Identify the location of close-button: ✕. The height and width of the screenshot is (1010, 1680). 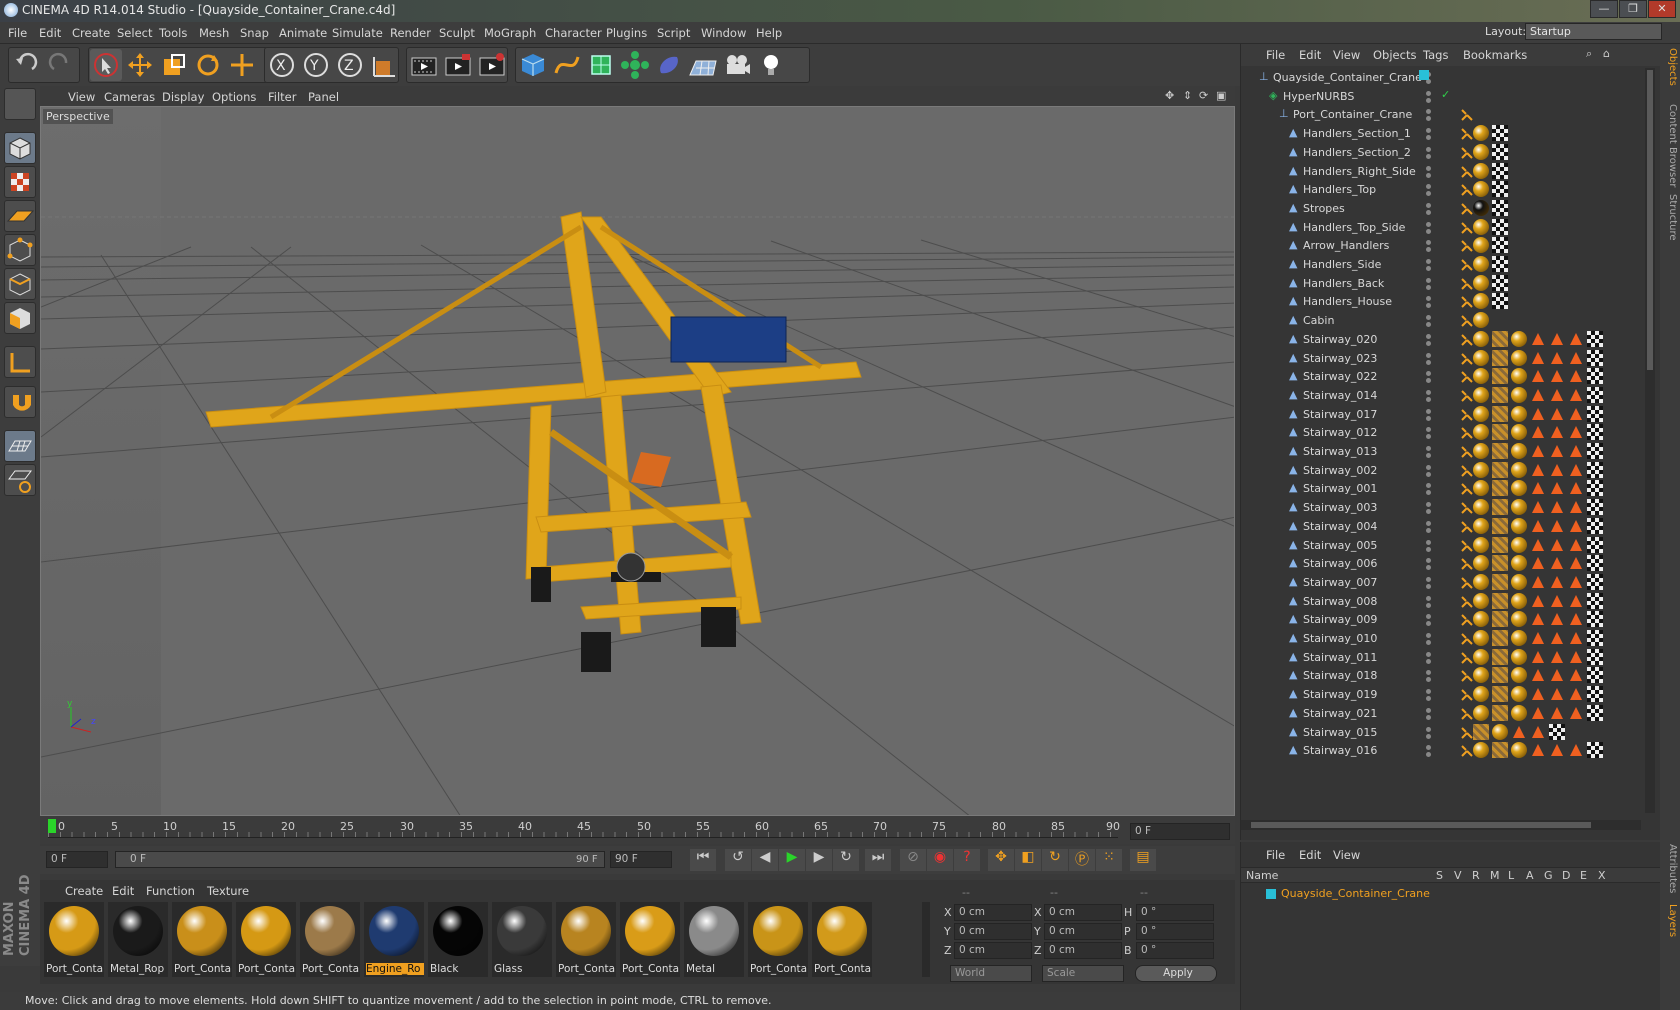
(1662, 9).